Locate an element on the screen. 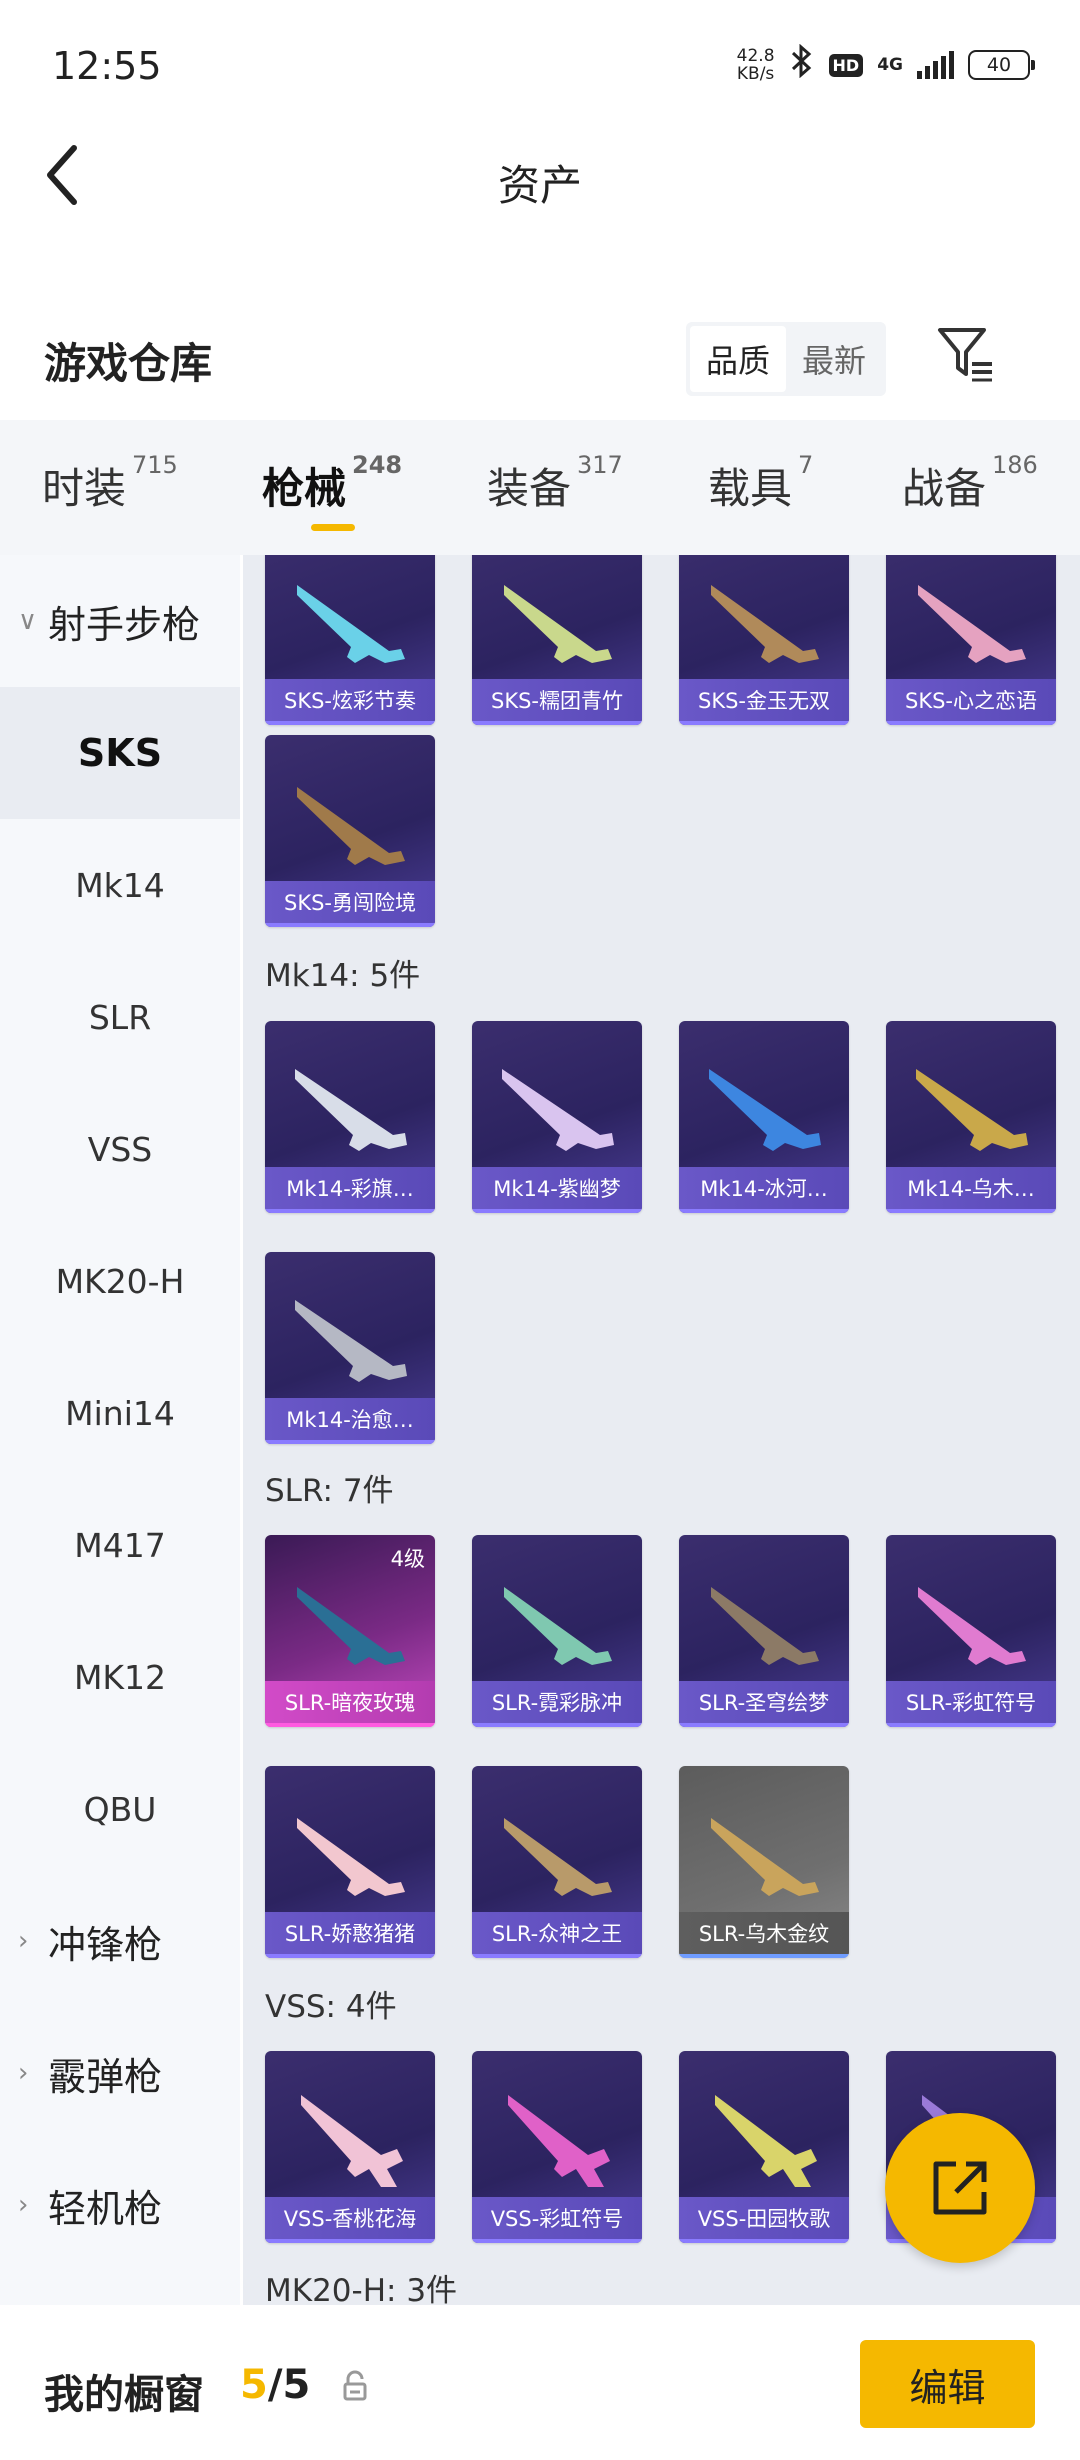 The width and height of the screenshot is (1080, 2460). sidebar-item-mini14: Mini14 is located at coordinates (120, 1413).